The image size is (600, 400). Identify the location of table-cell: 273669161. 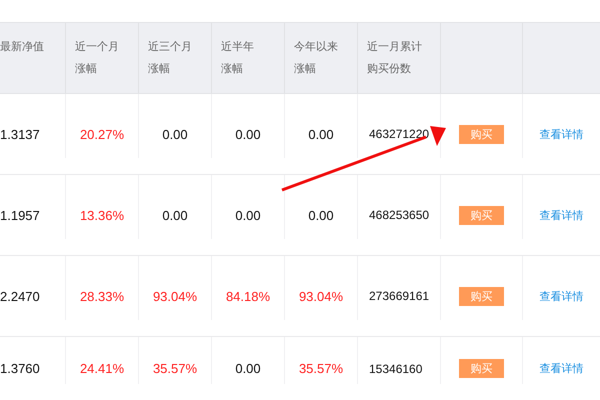
(399, 296).